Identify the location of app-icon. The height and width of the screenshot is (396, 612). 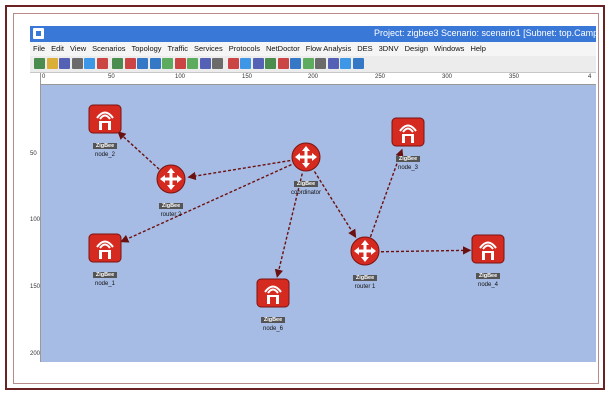
(38, 33).